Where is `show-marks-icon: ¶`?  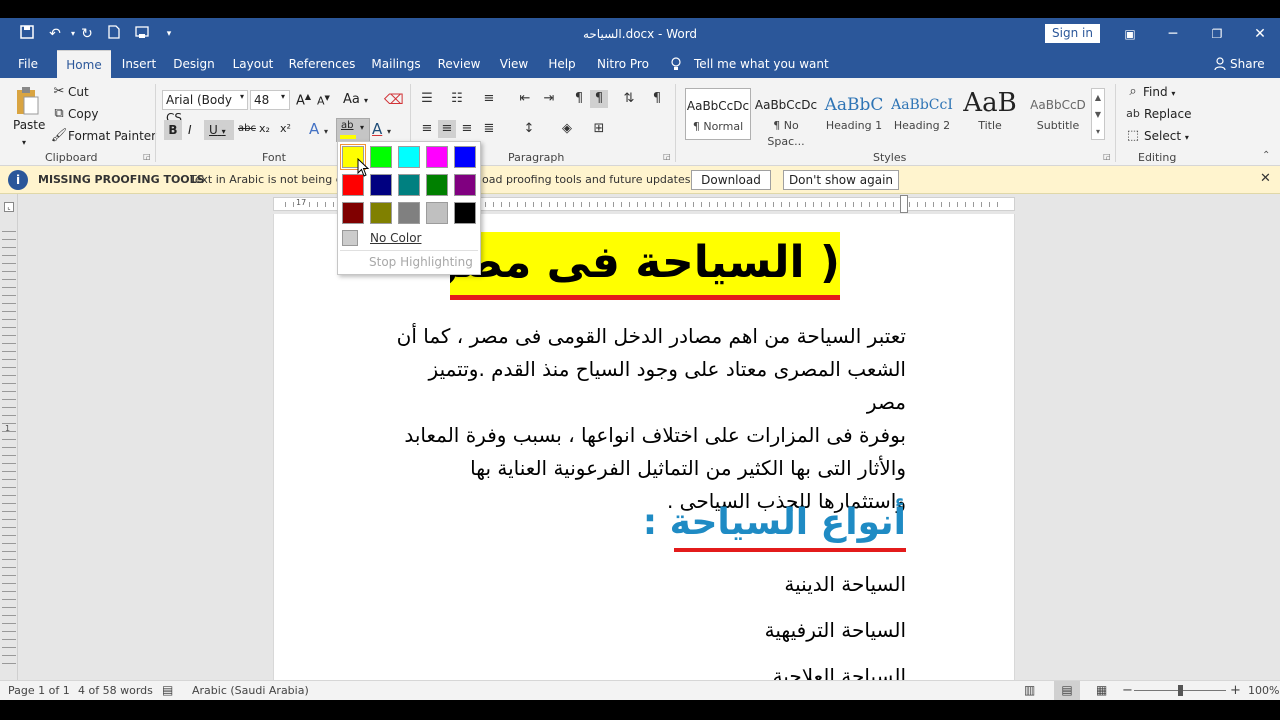
show-marks-icon: ¶ is located at coordinates (657, 99).